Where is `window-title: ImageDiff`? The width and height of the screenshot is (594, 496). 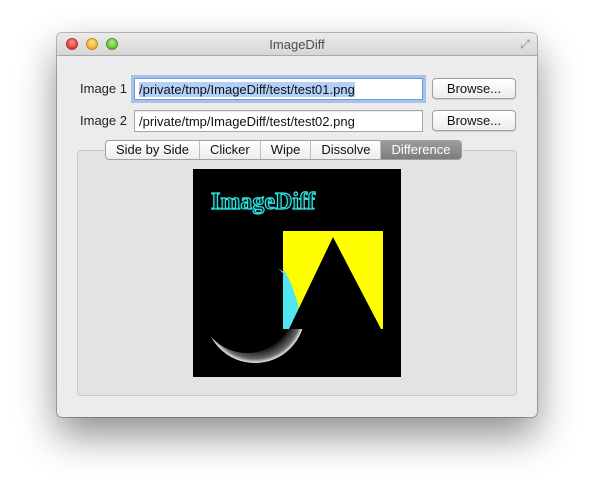 window-title: ImageDiff is located at coordinates (297, 44).